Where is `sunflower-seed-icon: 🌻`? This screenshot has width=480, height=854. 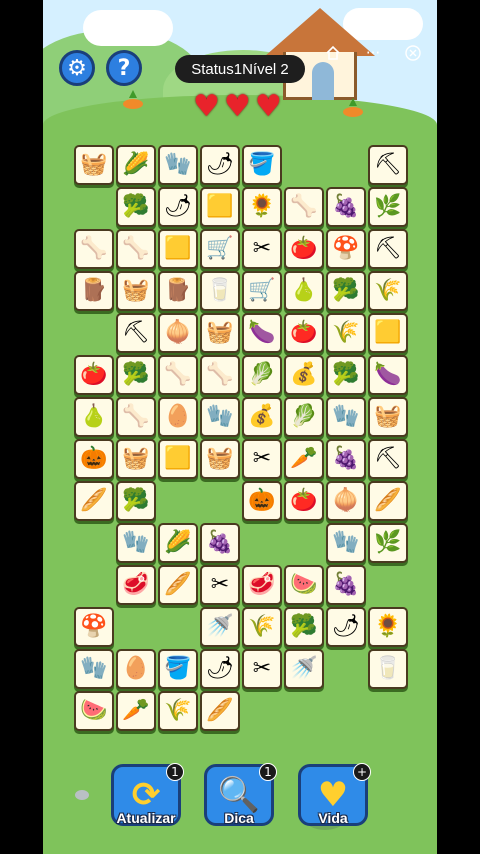
sunflower-seed-icon: 🌻 is located at coordinates (388, 626).